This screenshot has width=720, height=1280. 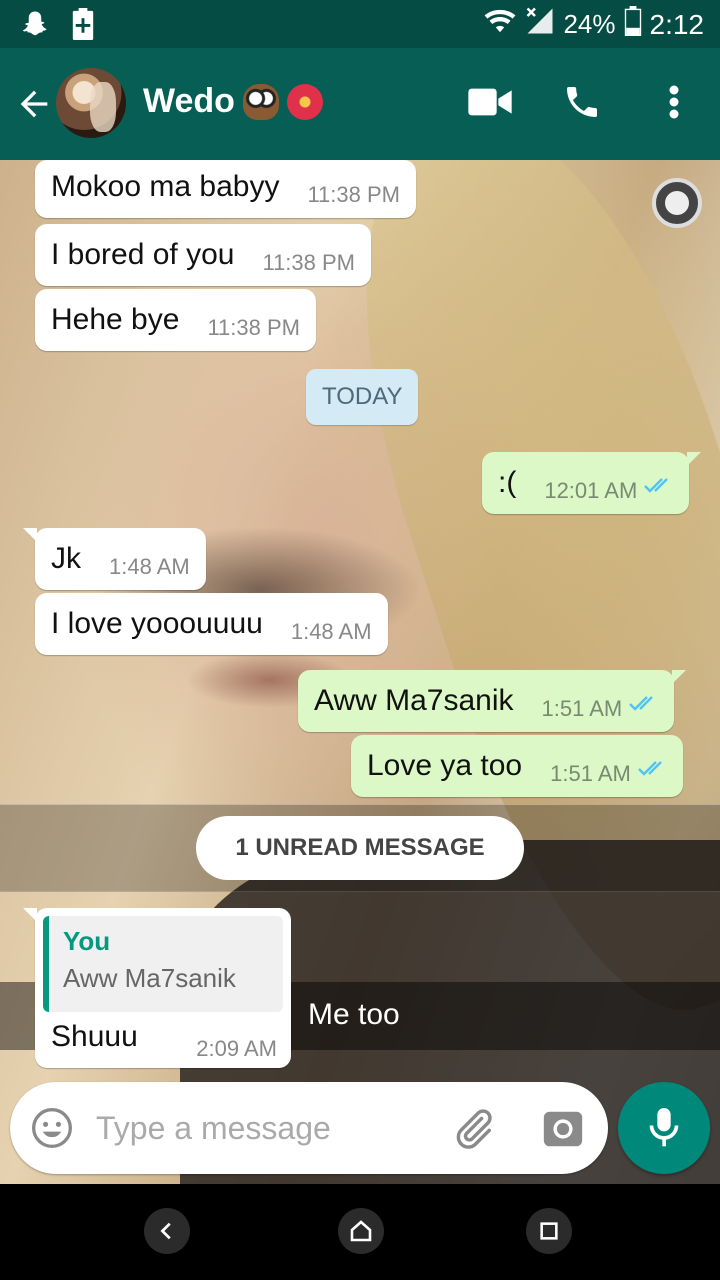 What do you see at coordinates (261, 1128) in the screenshot?
I see `message-input` at bounding box center [261, 1128].